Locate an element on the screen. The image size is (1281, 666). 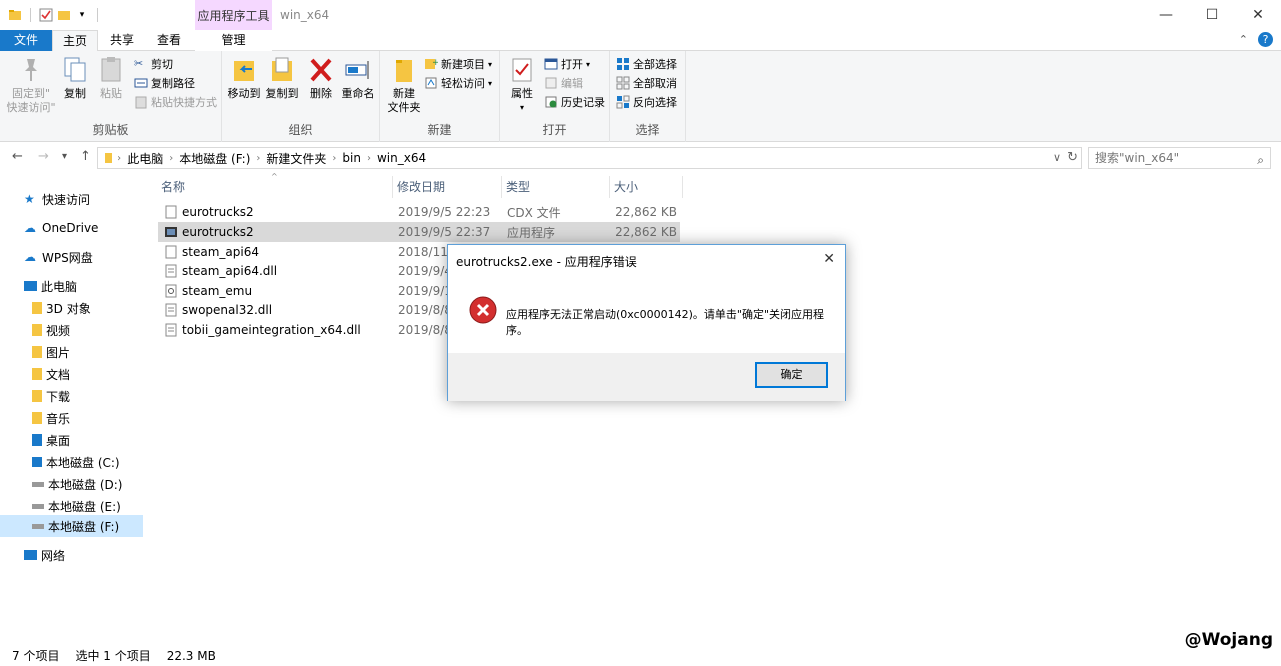
nav-videos: 视频 is located at coordinates (71, 330).